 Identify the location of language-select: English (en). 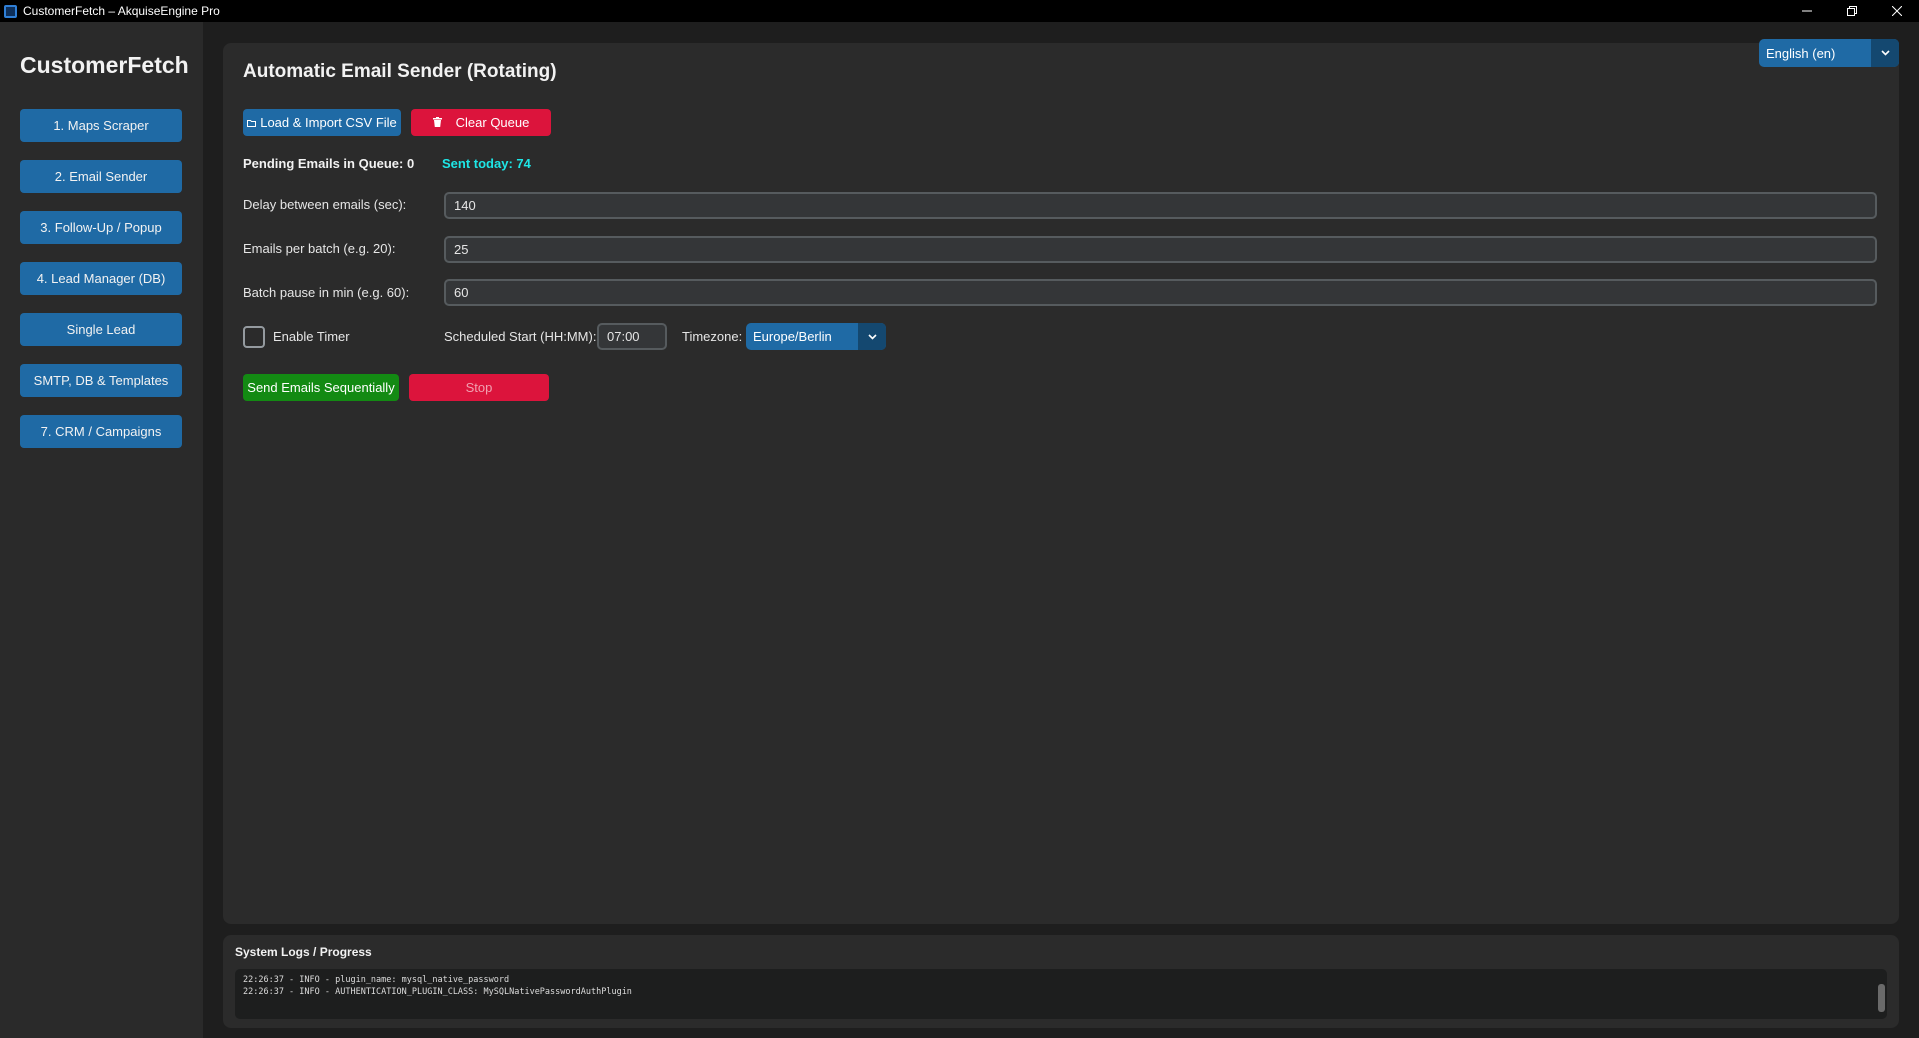
(1829, 53).